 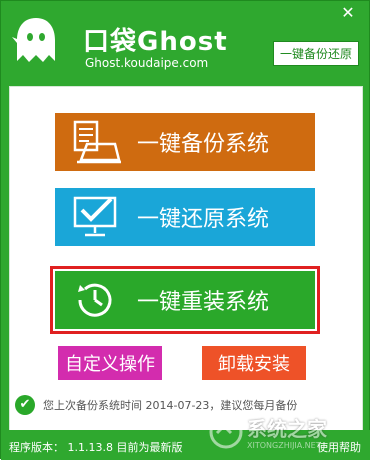 What do you see at coordinates (33, 40) in the screenshot?
I see `ghost-logo-icon` at bounding box center [33, 40].